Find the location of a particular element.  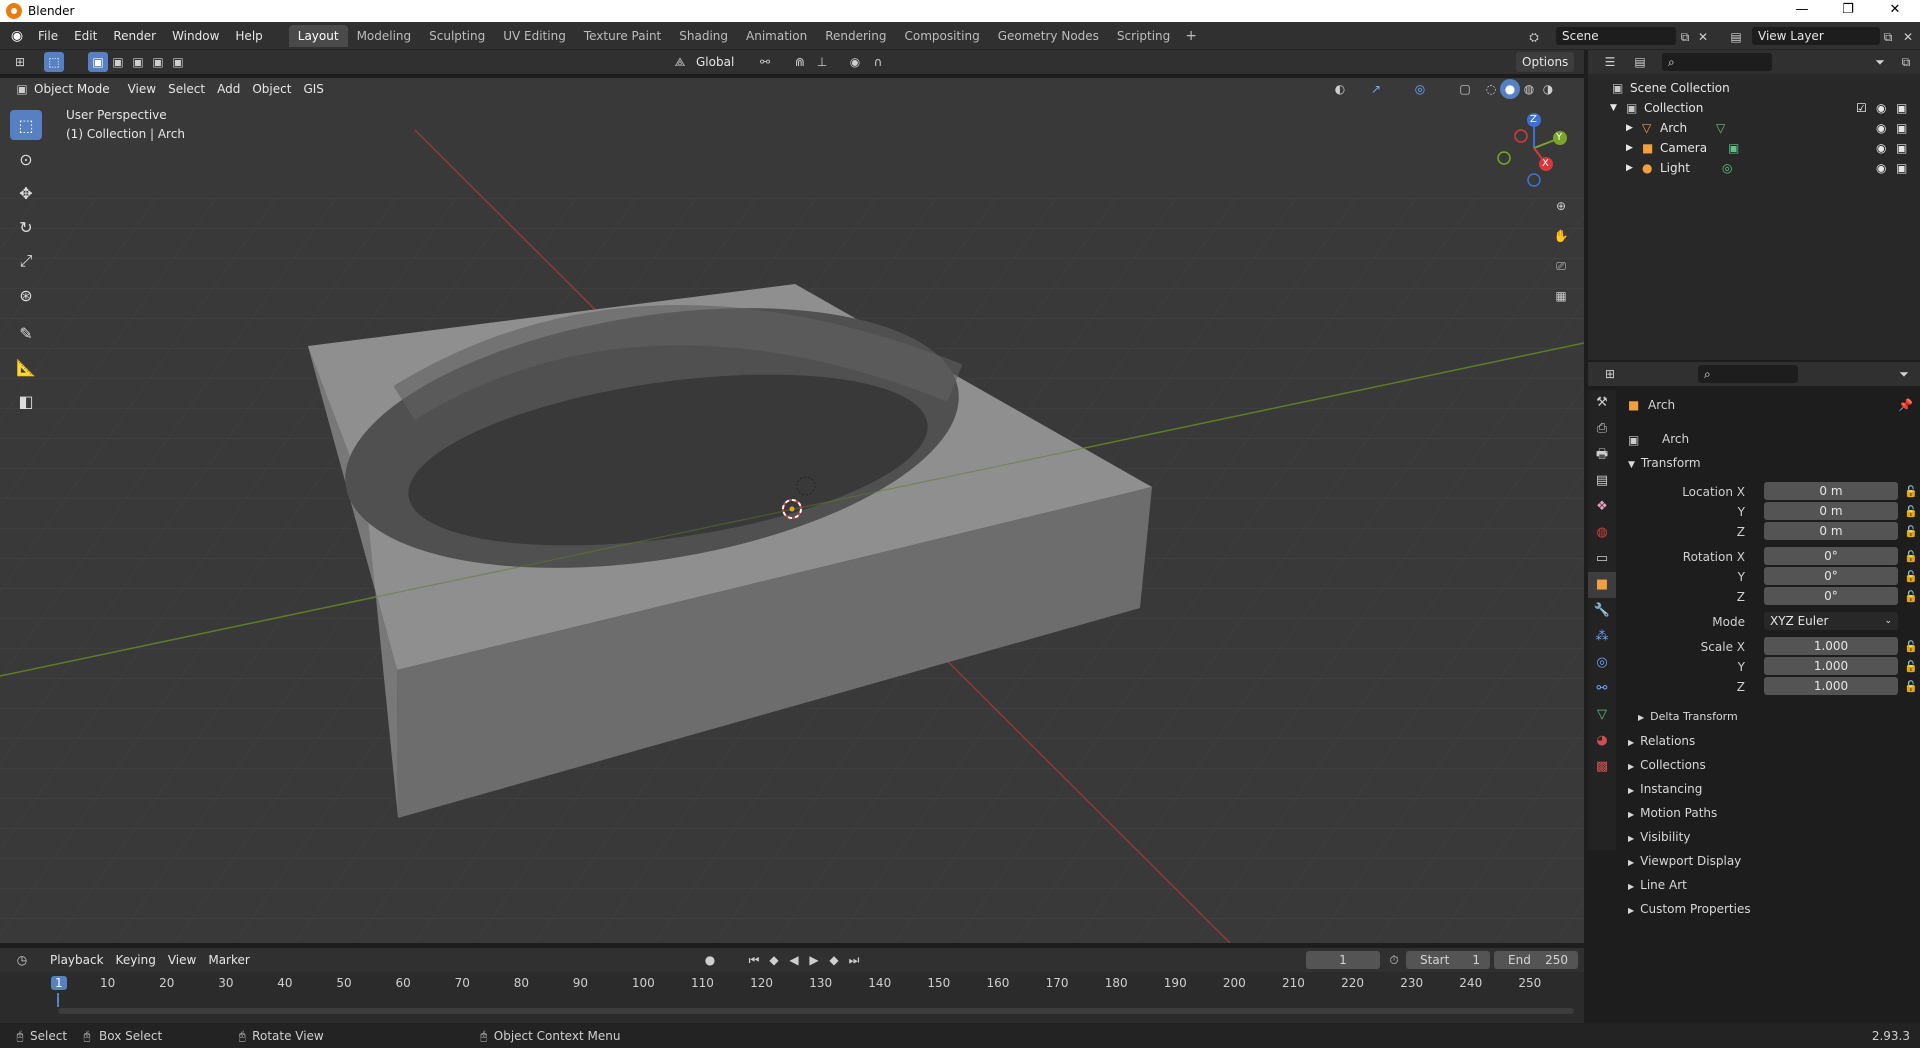

solid-shading-icon: ● is located at coordinates (1510, 89).